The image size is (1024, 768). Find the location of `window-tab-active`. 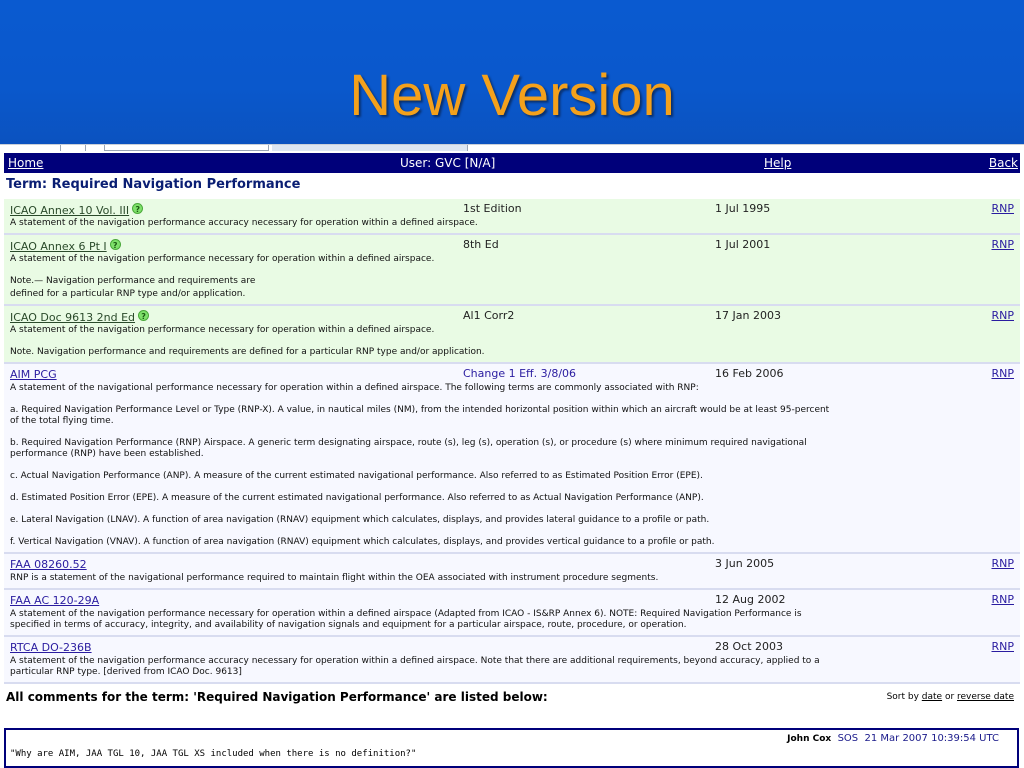

window-tab-active is located at coordinates (370, 148).